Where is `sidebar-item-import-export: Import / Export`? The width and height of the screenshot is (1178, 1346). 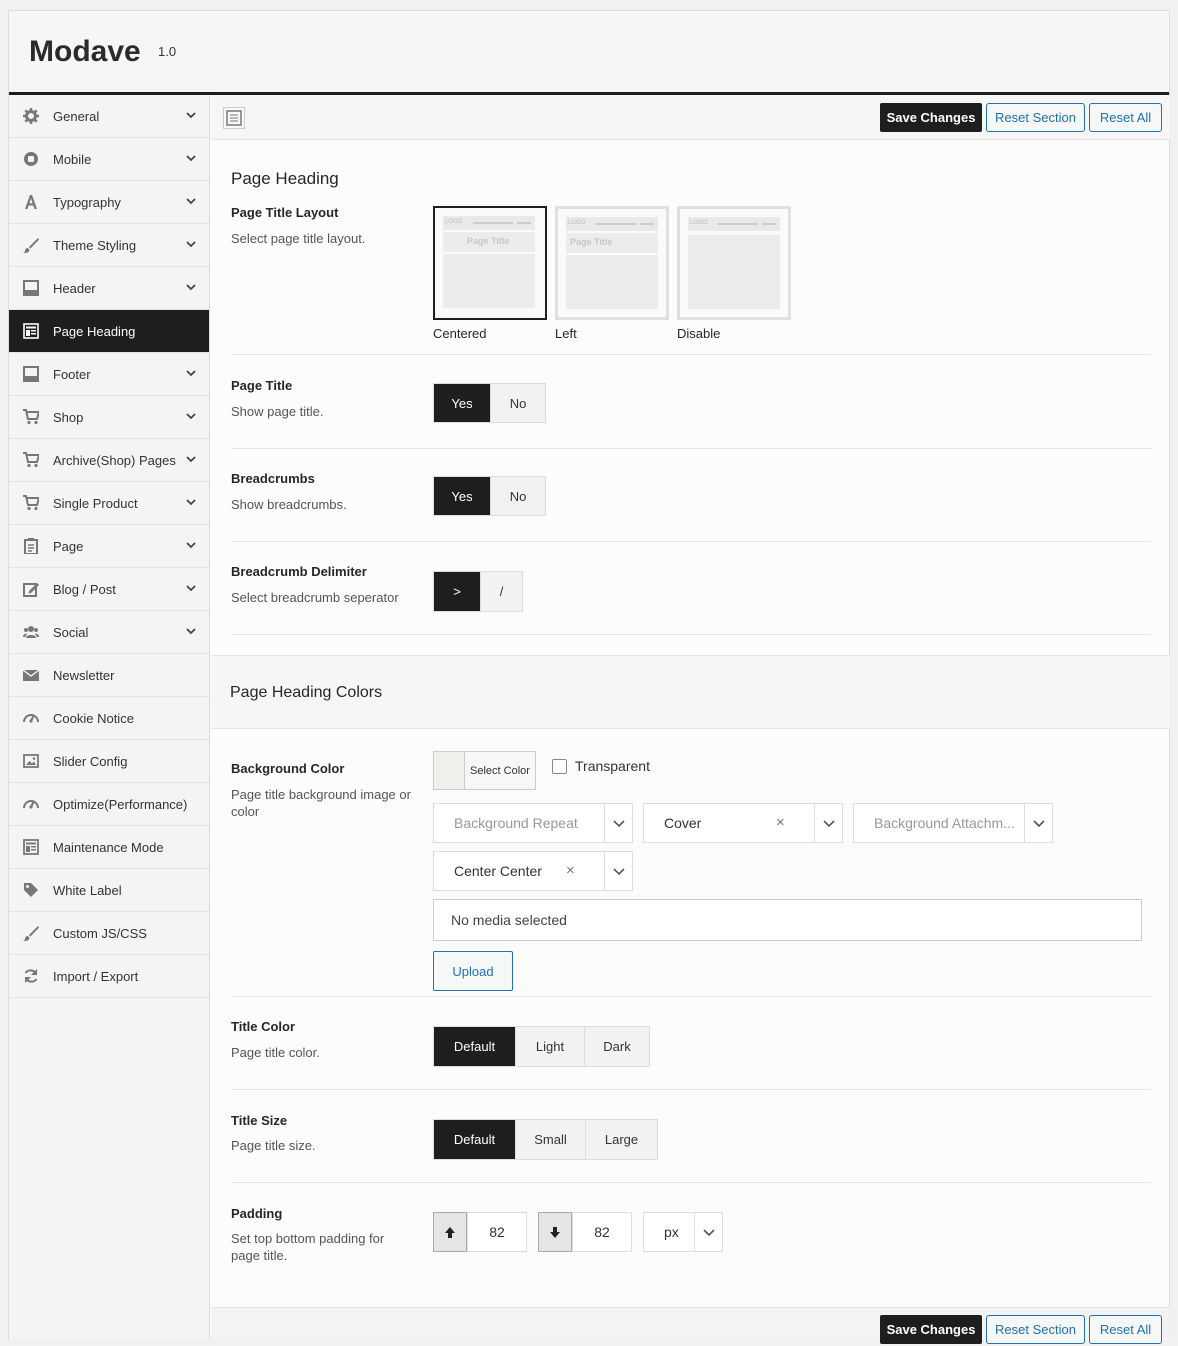
sidebar-item-import-export: Import / Export is located at coordinates (109, 976).